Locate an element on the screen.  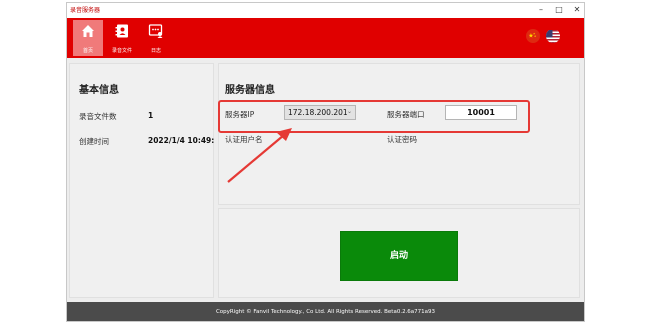
start-button: 启动 is located at coordinates (399, 256).